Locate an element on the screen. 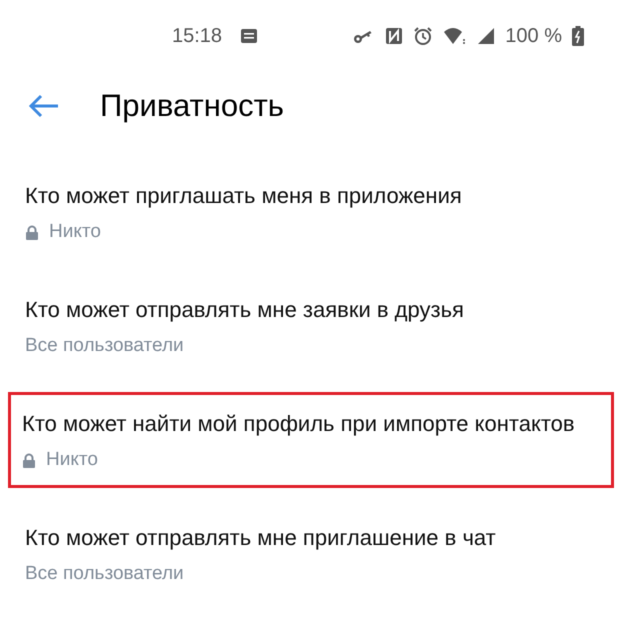 The width and height of the screenshot is (624, 633). alarm-icon is located at coordinates (423, 36).